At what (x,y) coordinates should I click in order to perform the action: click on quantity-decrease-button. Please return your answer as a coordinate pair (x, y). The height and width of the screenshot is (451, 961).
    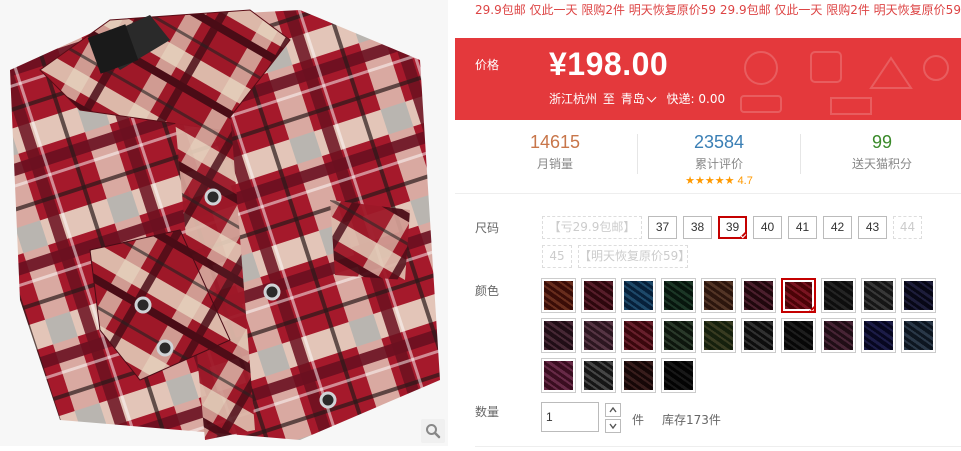
    Looking at the image, I should click on (613, 426).